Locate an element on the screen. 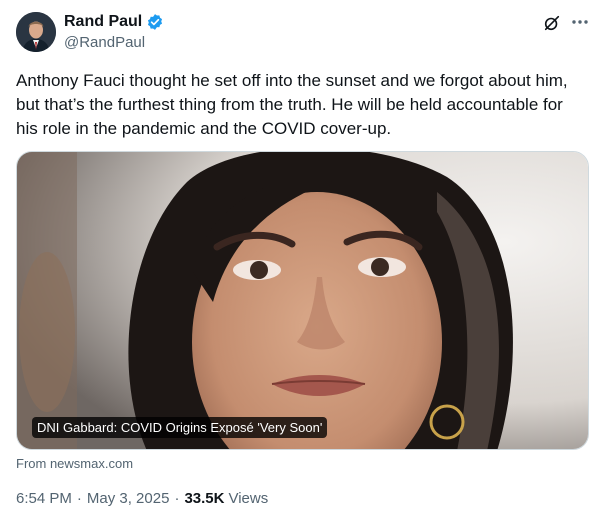 This screenshot has height=519, width=605. views-label: Views is located at coordinates (248, 498).